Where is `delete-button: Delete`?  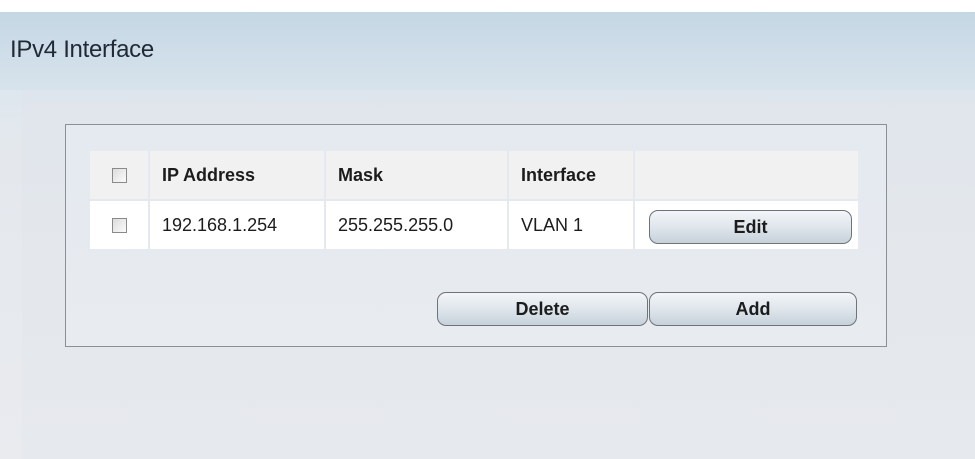
delete-button: Delete is located at coordinates (542, 309).